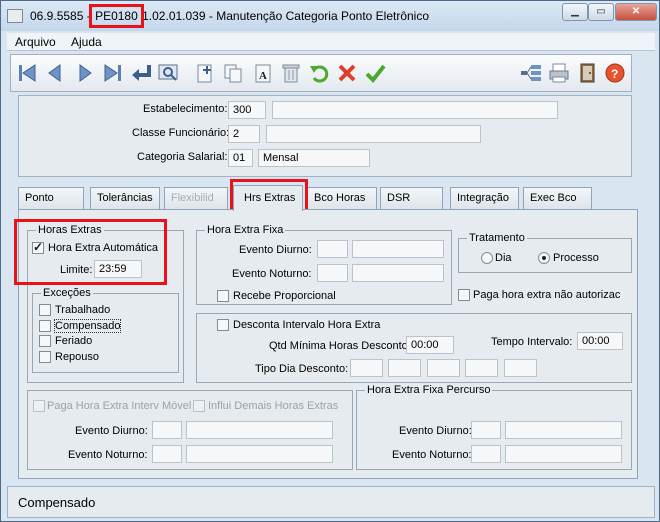 This screenshot has width=660, height=522. What do you see at coordinates (484, 198) in the screenshot?
I see `tab-integracao: Integração` at bounding box center [484, 198].